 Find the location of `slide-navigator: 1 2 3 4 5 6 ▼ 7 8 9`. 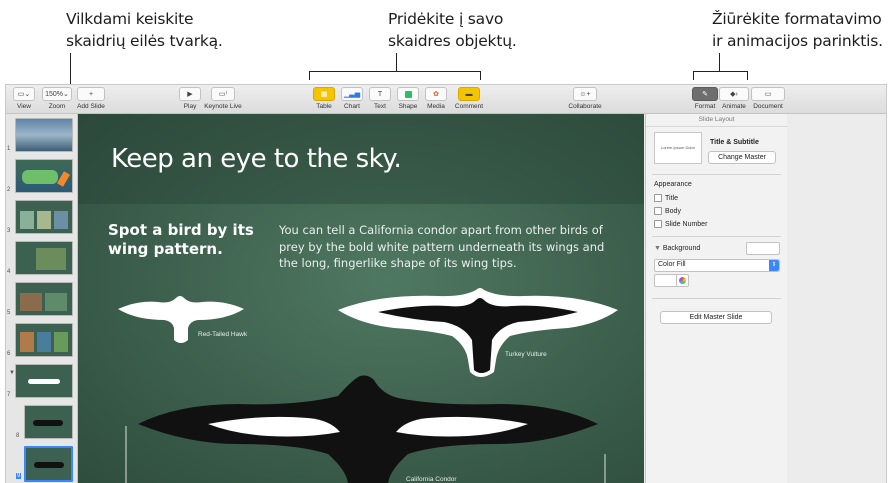

slide-navigator: 1 2 3 4 5 6 ▼ 7 8 9 is located at coordinates (42, 298).